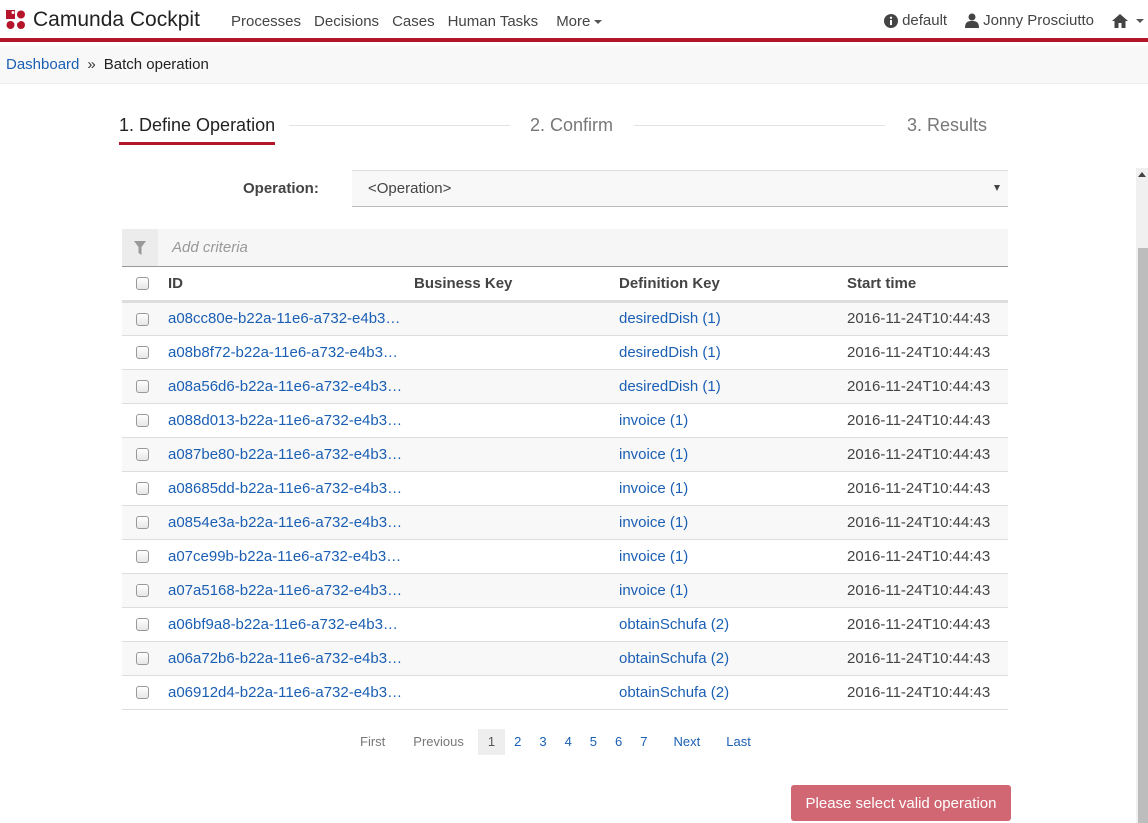  Describe the element at coordinates (266, 21) in the screenshot. I see `nav-processes: Processes` at that location.